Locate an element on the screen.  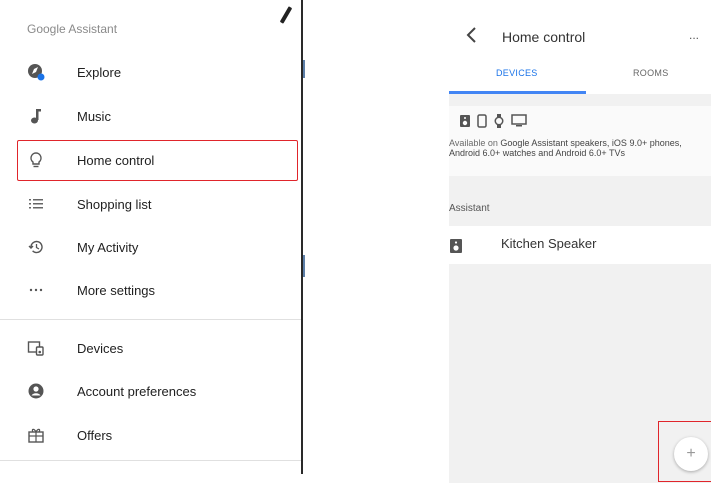
back-button is located at coordinates (472, 35).